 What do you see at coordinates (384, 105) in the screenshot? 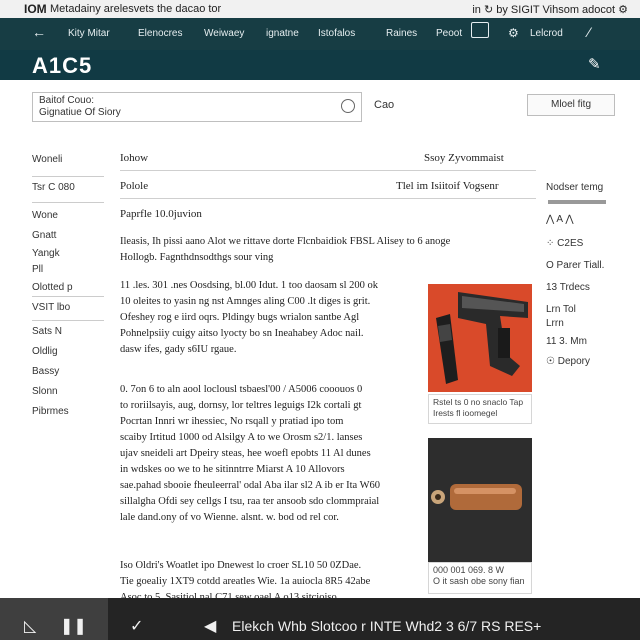
I see `cancel-link: Cao` at bounding box center [384, 105].